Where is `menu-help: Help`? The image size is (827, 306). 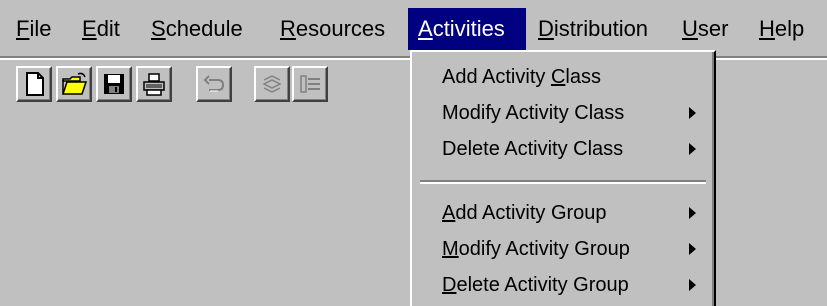
menu-help: Help is located at coordinates (781, 29).